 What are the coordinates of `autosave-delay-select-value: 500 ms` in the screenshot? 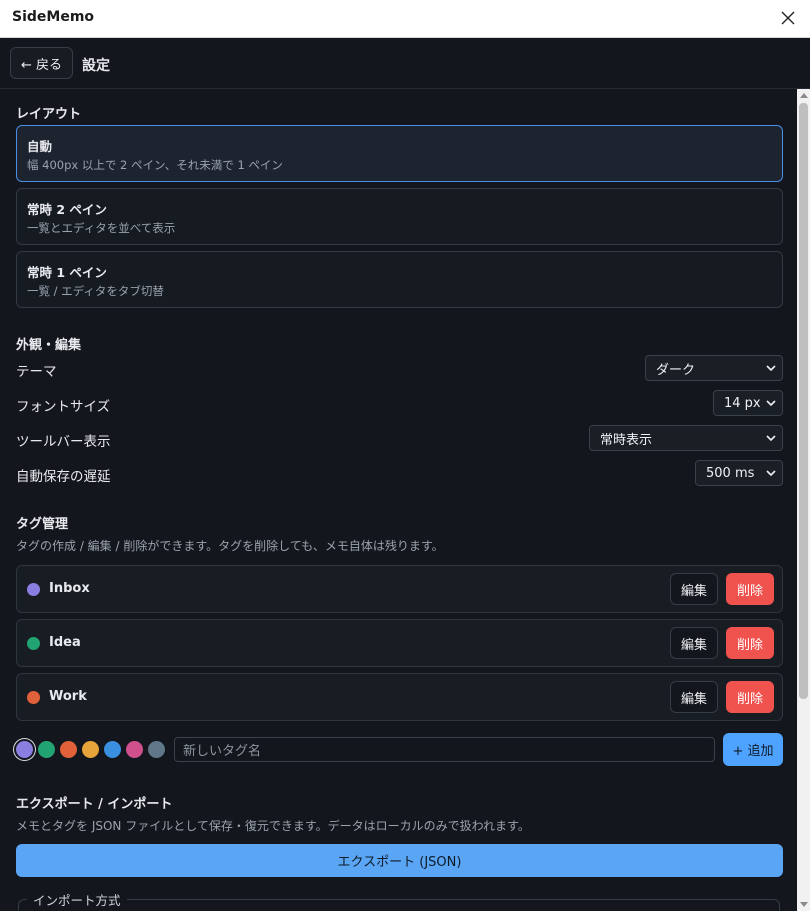 It's located at (730, 473).